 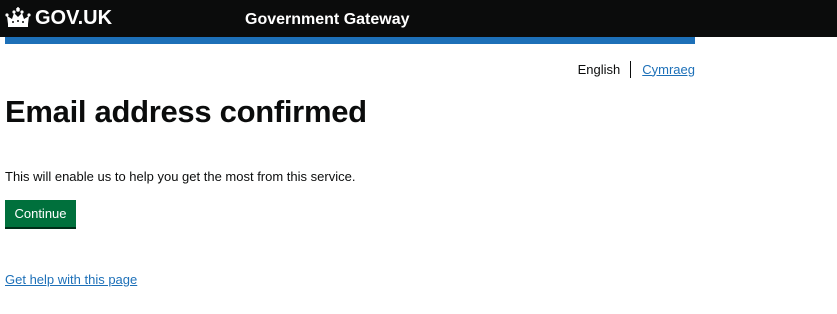 I want to click on page-title: Email address confirmed, so click(x=186, y=111).